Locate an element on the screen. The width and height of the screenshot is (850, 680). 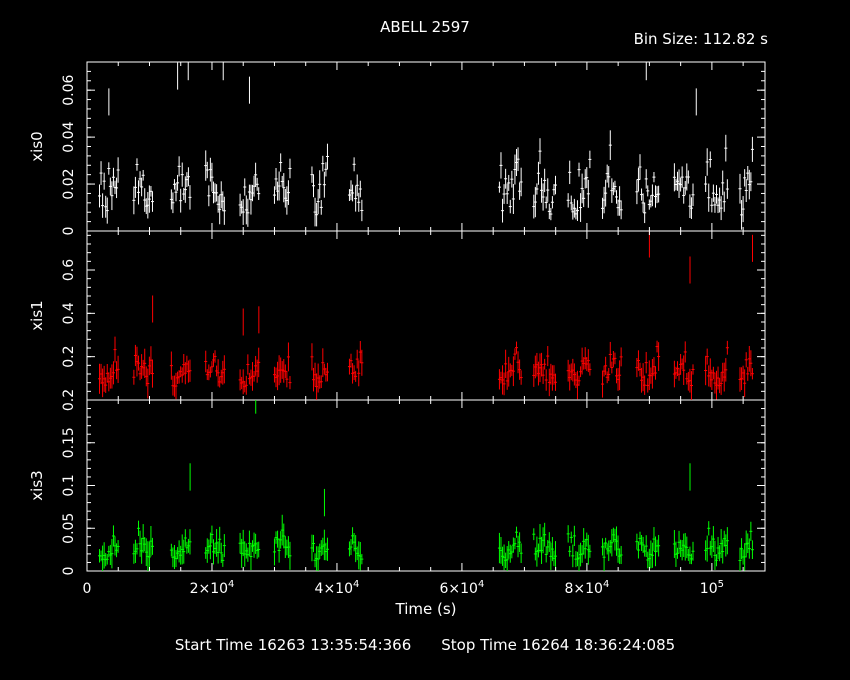
ytick-label: 0.4 is located at coordinates (69, 313).